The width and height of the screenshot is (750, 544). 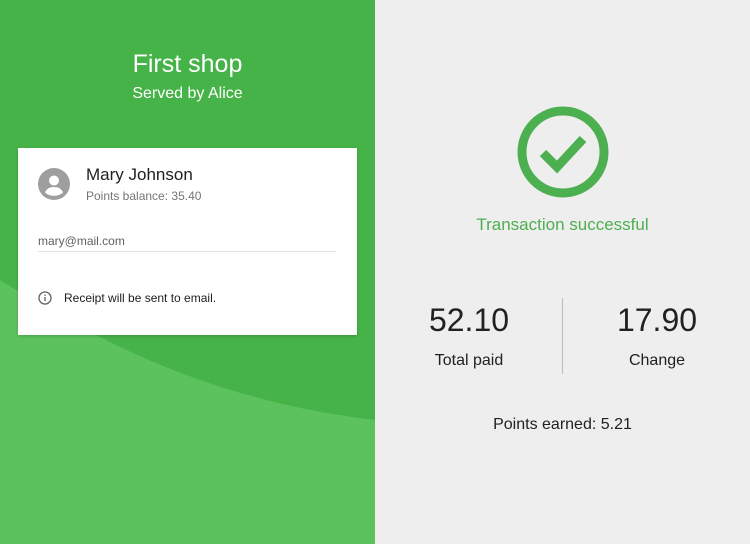 I want to click on shop-title: First shop, so click(x=187, y=64).